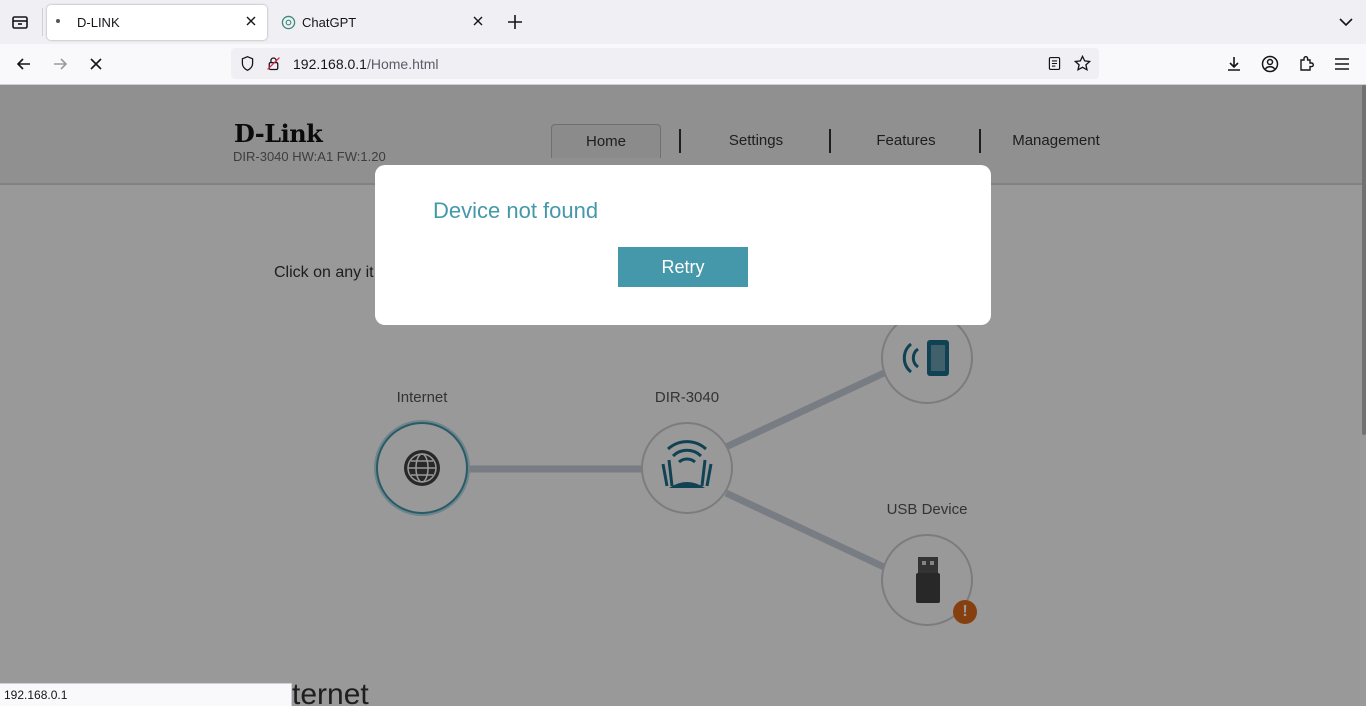 This screenshot has width=1366, height=706. Describe the element at coordinates (42, 22) in the screenshot. I see `tab-divider` at that location.